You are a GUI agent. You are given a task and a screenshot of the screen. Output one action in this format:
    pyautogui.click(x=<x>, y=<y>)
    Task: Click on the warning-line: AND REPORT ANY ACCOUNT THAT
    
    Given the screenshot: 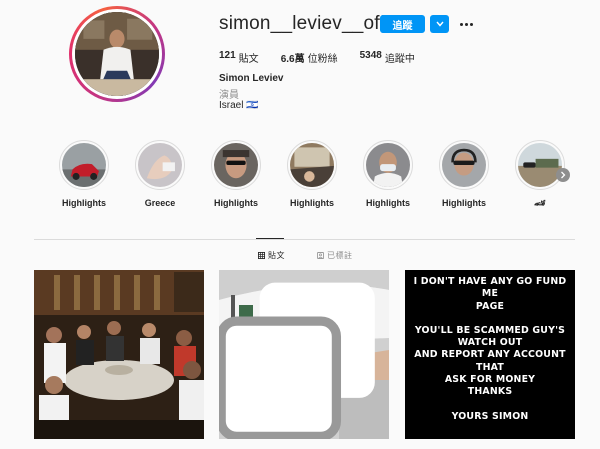 What is the action you would take?
    pyautogui.click(x=490, y=361)
    